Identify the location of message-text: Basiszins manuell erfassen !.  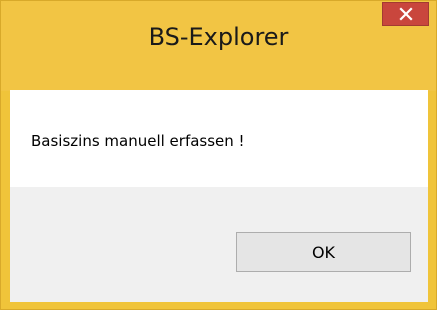
(138, 141).